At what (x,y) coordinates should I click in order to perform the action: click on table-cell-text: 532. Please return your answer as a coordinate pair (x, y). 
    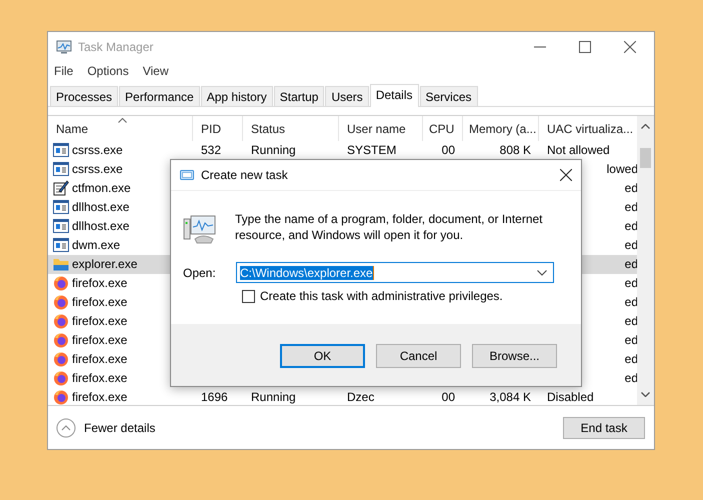
    Looking at the image, I should click on (211, 149).